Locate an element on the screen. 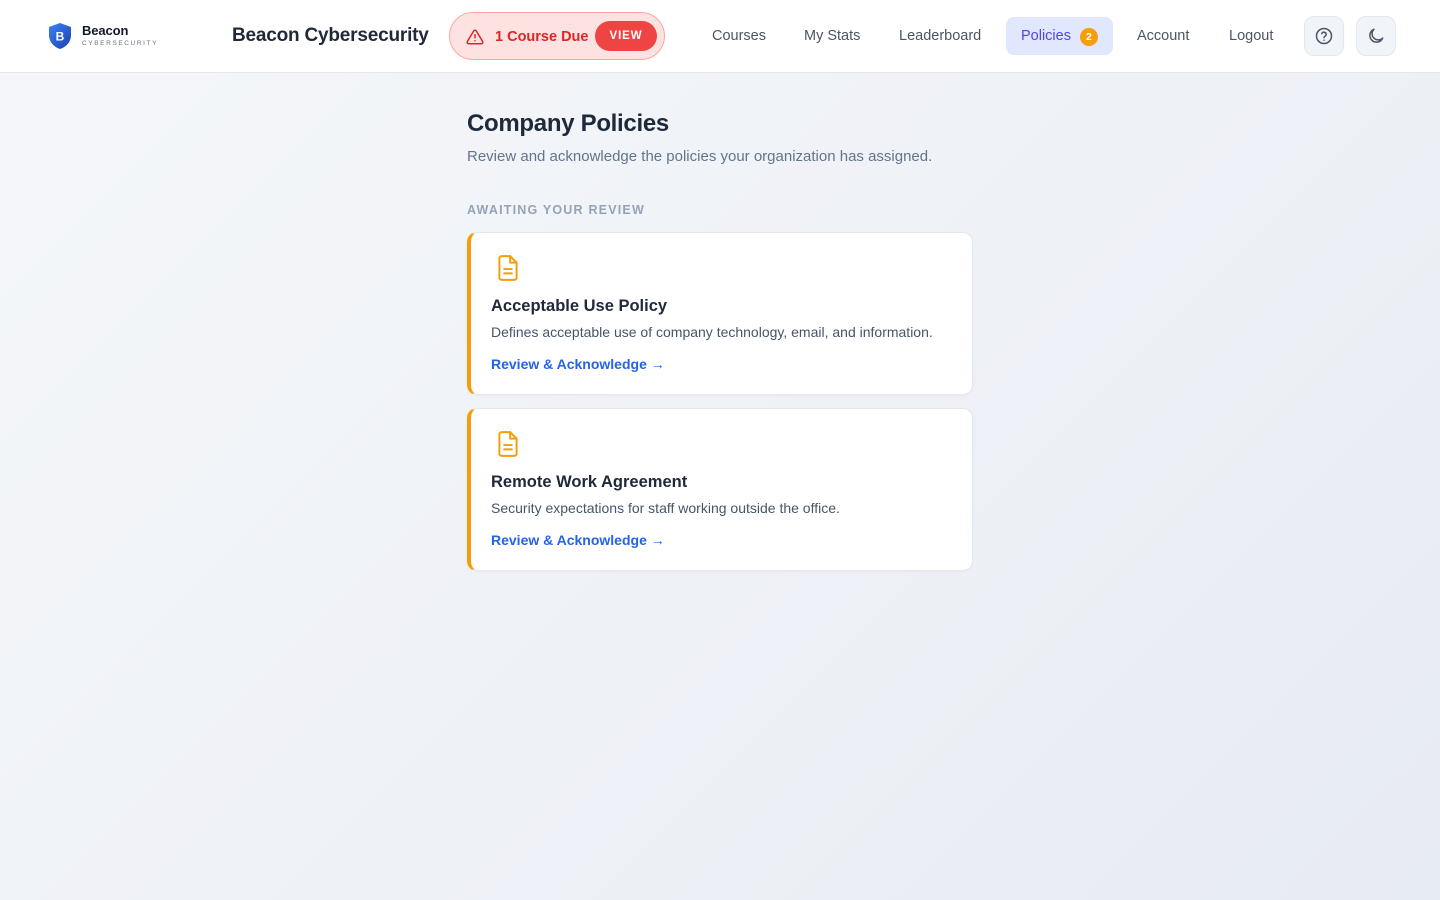 This screenshot has height=900, width=1440. view-course-button: VIEW is located at coordinates (626, 36).